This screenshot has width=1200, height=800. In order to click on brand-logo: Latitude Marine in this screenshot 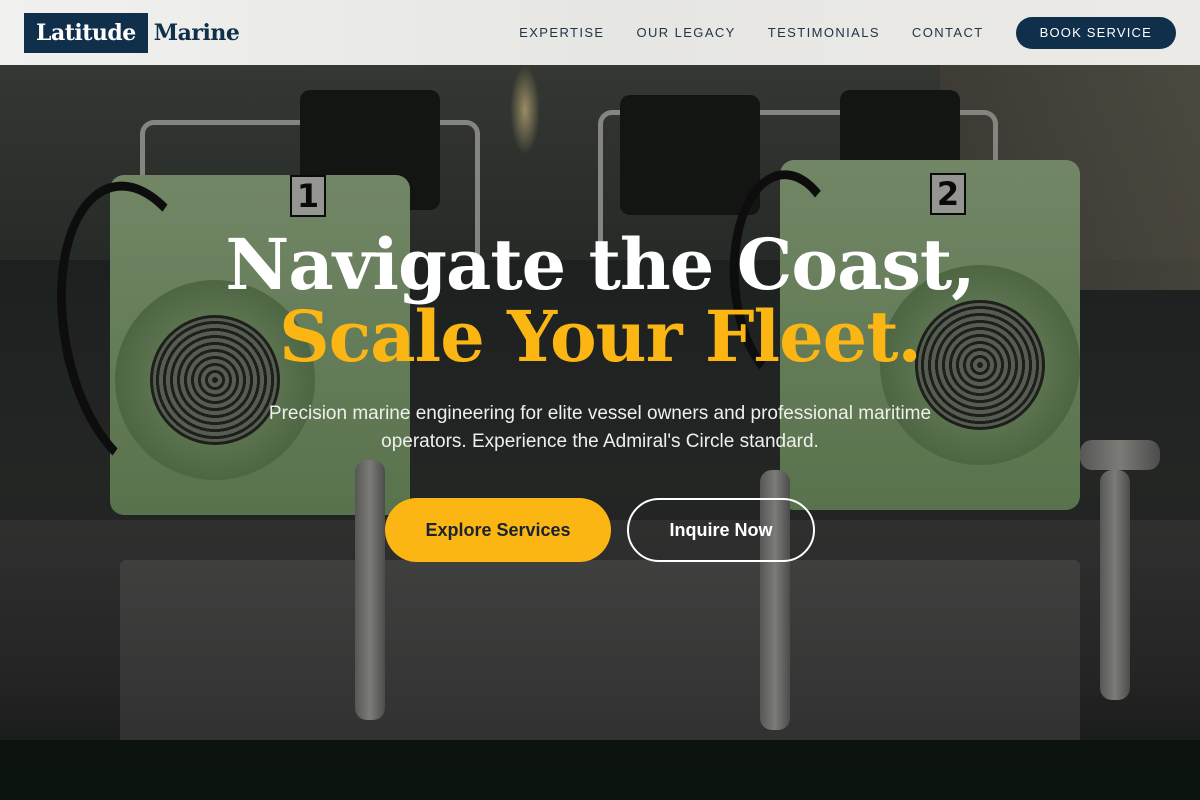, I will do `click(132, 32)`.